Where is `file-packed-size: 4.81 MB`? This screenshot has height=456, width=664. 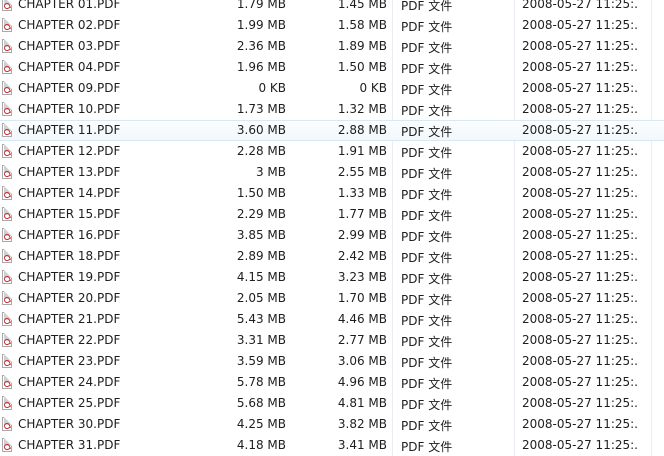 file-packed-size: 4.81 MB is located at coordinates (362, 403).